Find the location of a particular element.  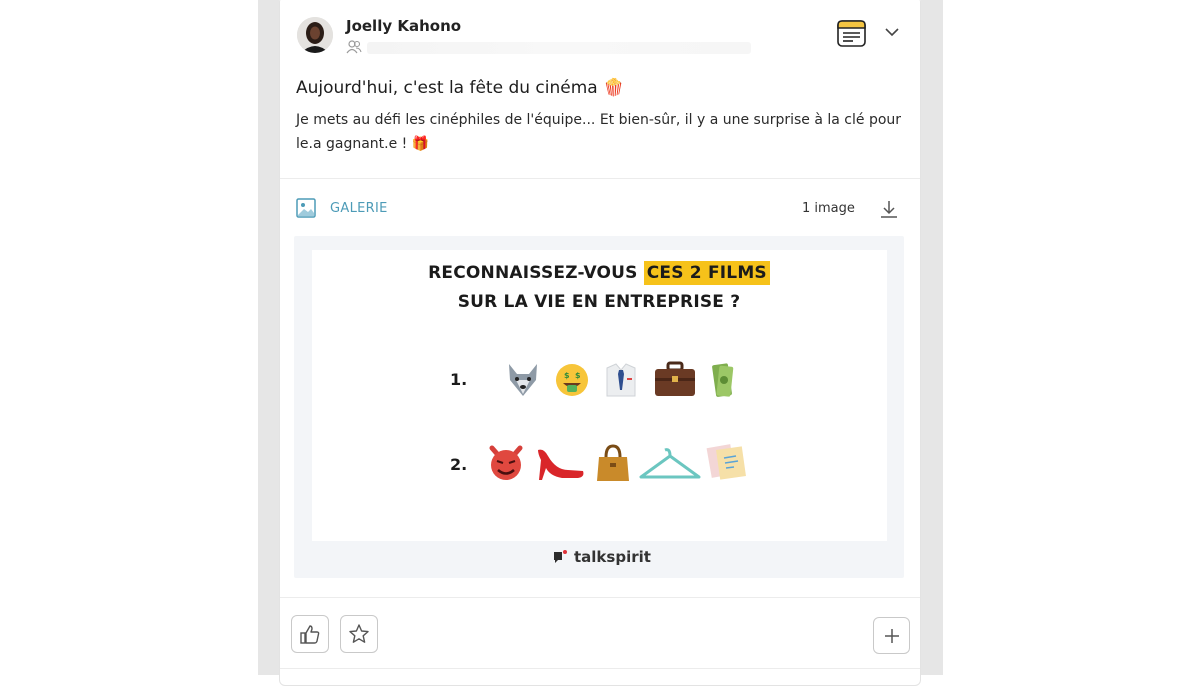

left-background-strip is located at coordinates (268, 337).